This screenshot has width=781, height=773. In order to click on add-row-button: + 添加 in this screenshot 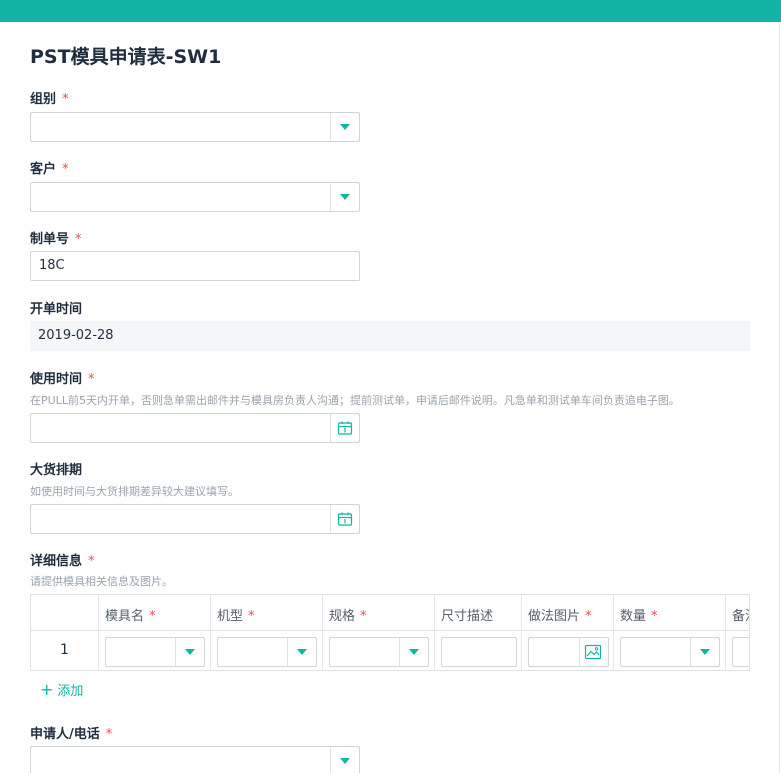, I will do `click(61, 689)`.